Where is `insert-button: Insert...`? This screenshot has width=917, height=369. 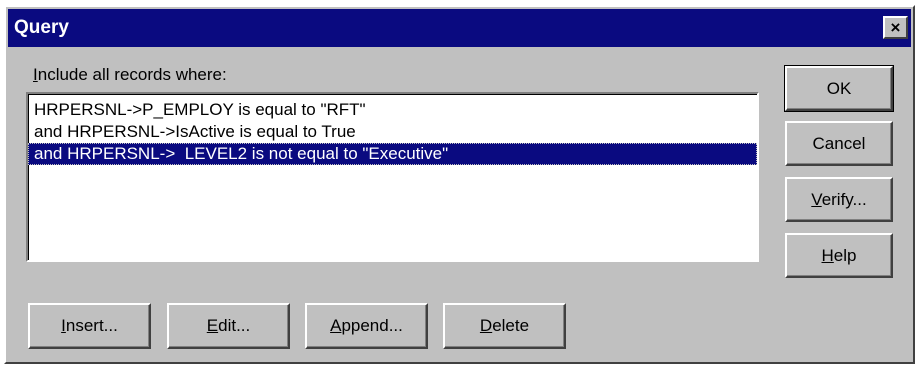
insert-button: Insert... is located at coordinates (89, 326).